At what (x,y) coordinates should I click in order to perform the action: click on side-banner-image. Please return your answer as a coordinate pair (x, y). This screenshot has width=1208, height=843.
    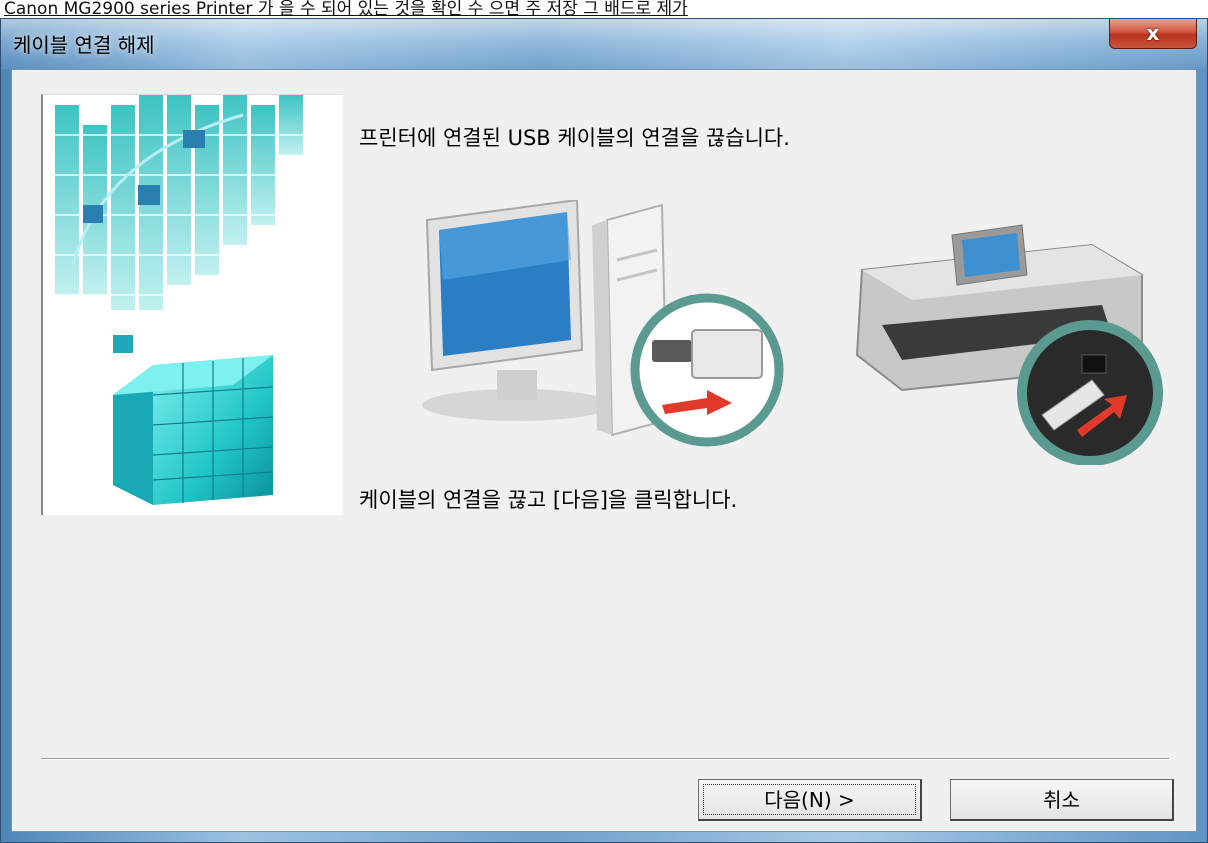
    Looking at the image, I should click on (192, 304).